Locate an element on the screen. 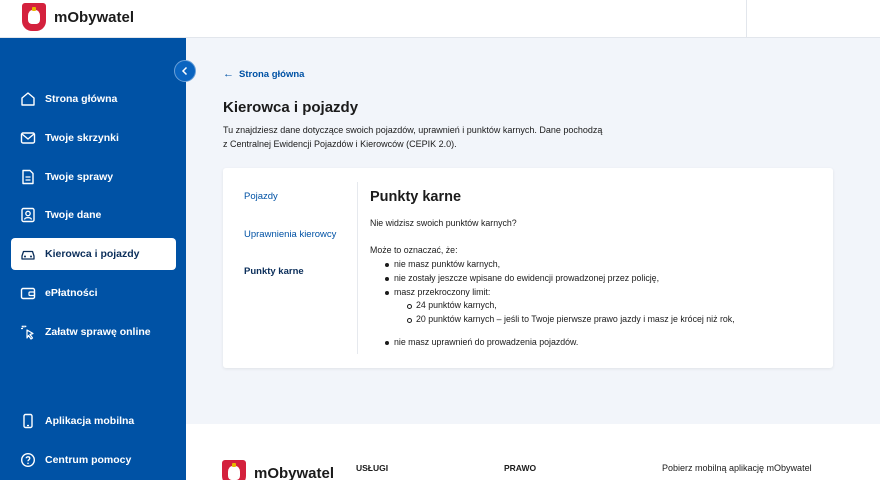  app-name: mObywatel is located at coordinates (94, 17).